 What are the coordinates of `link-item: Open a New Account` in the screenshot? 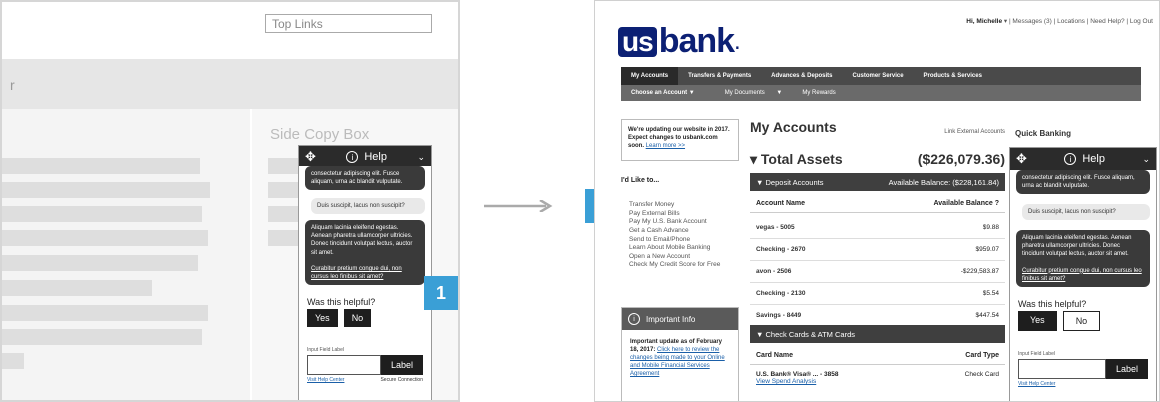 It's located at (674, 257).